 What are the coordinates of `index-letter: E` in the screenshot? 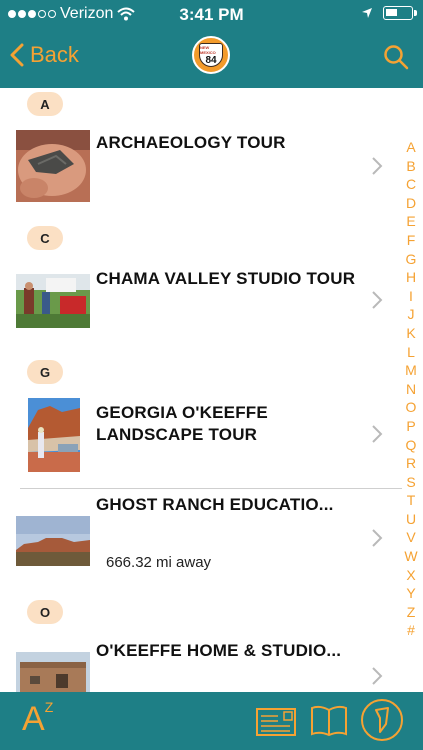 It's located at (410, 221).